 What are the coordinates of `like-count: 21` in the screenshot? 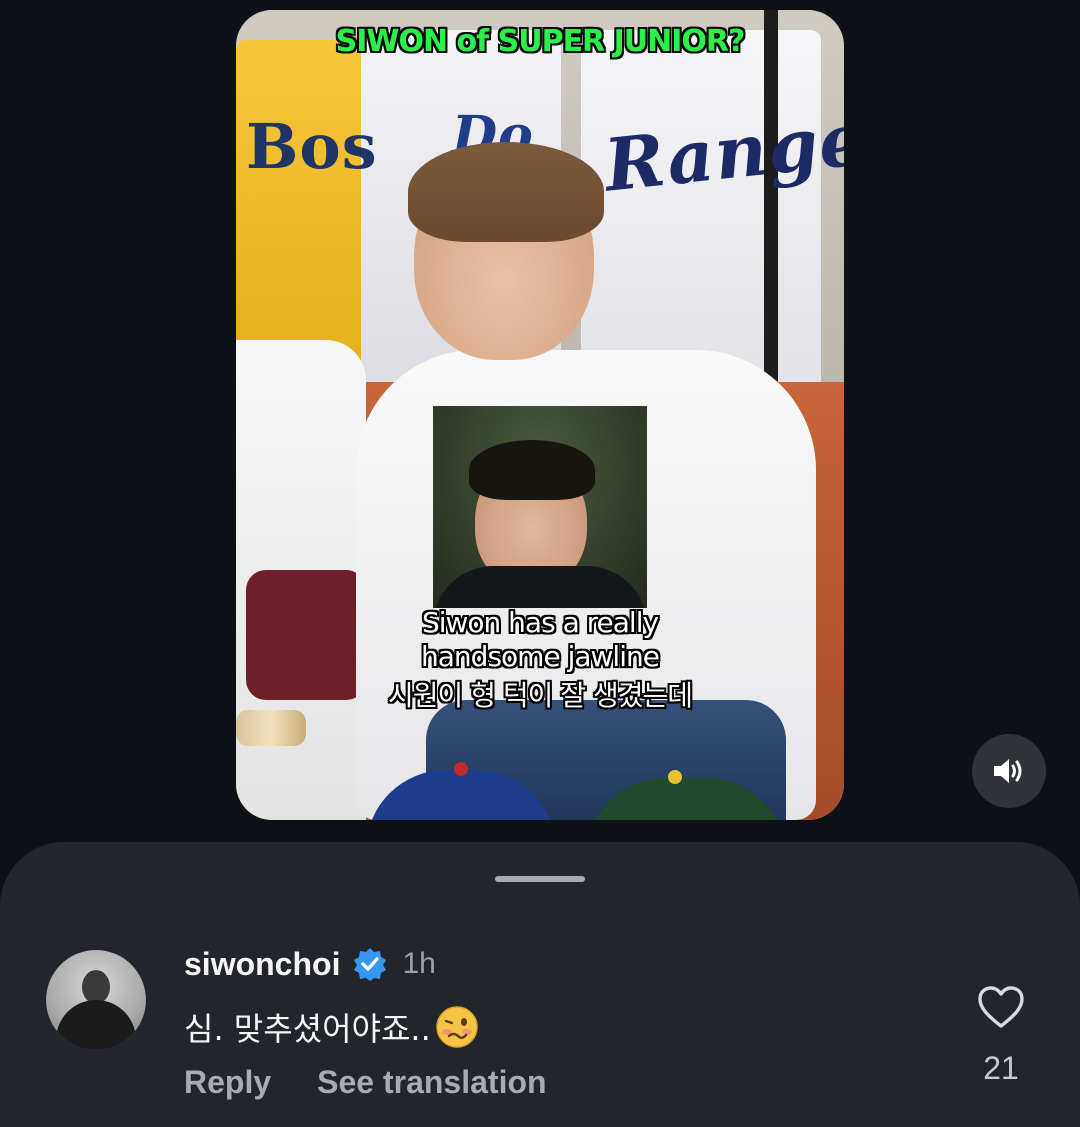 It's located at (1001, 1068).